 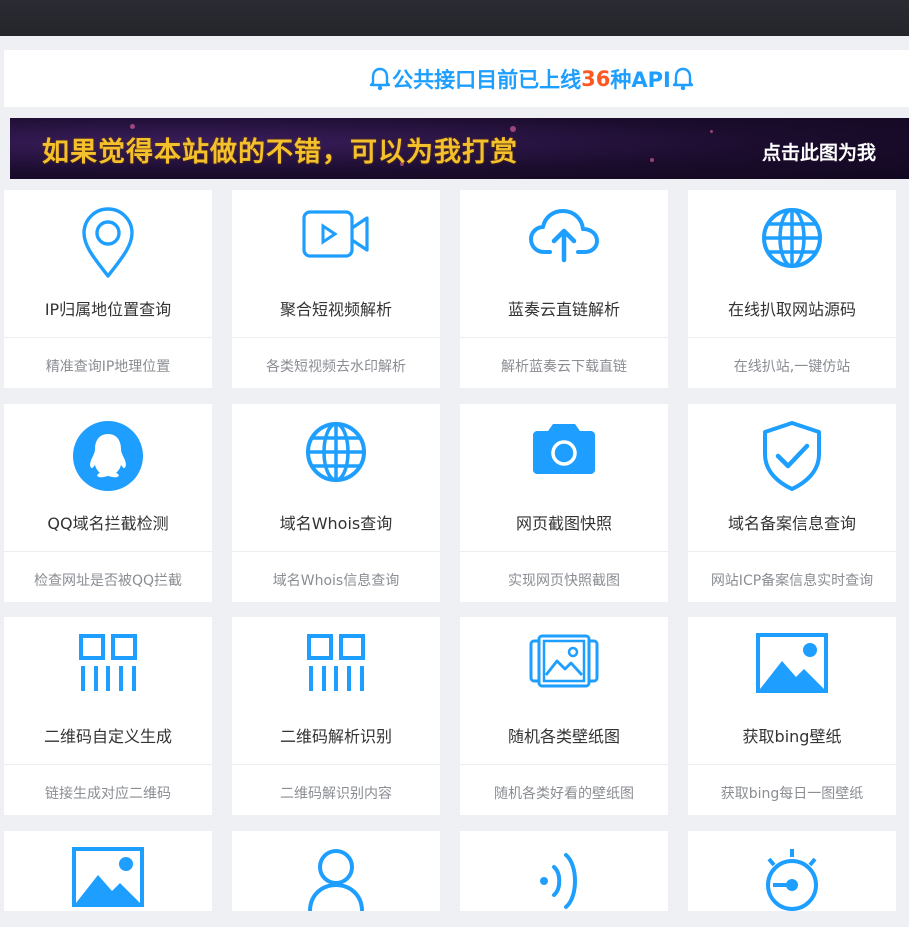 What do you see at coordinates (487, 79) in the screenshot?
I see `announcement-prefix: 公共接口目前已上线` at bounding box center [487, 79].